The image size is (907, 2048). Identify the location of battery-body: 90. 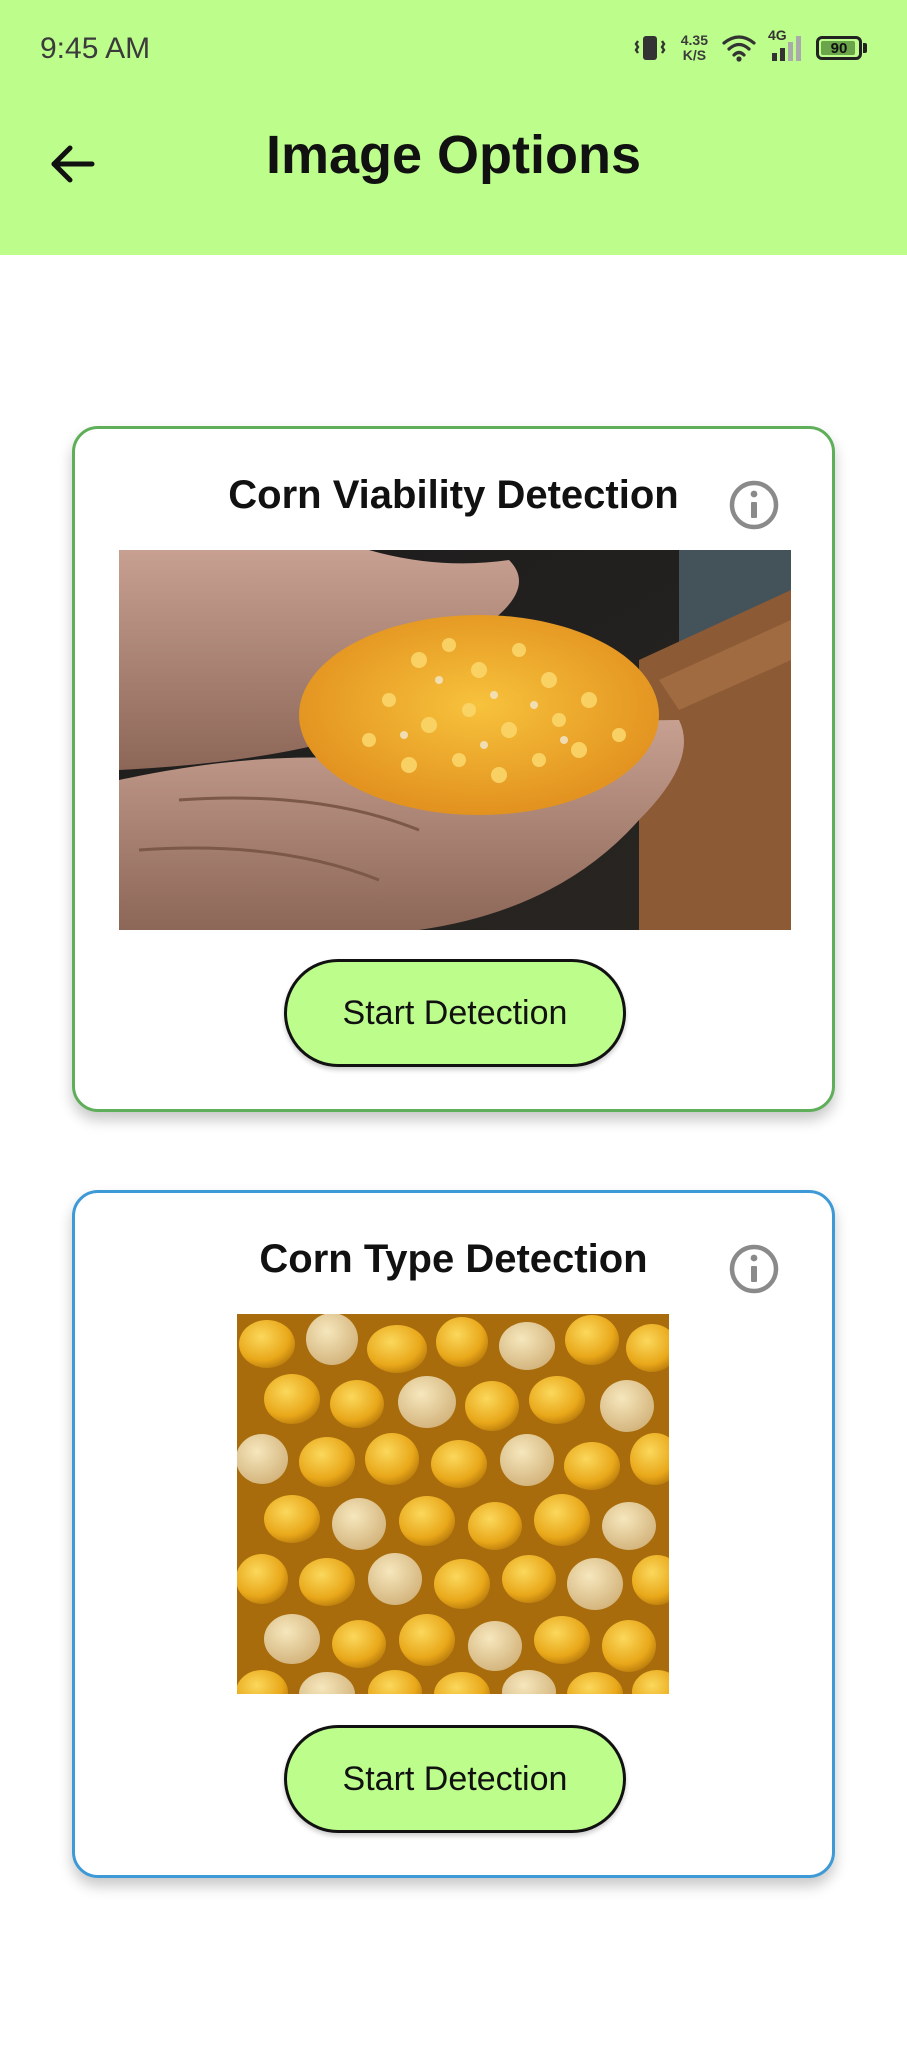
(839, 48).